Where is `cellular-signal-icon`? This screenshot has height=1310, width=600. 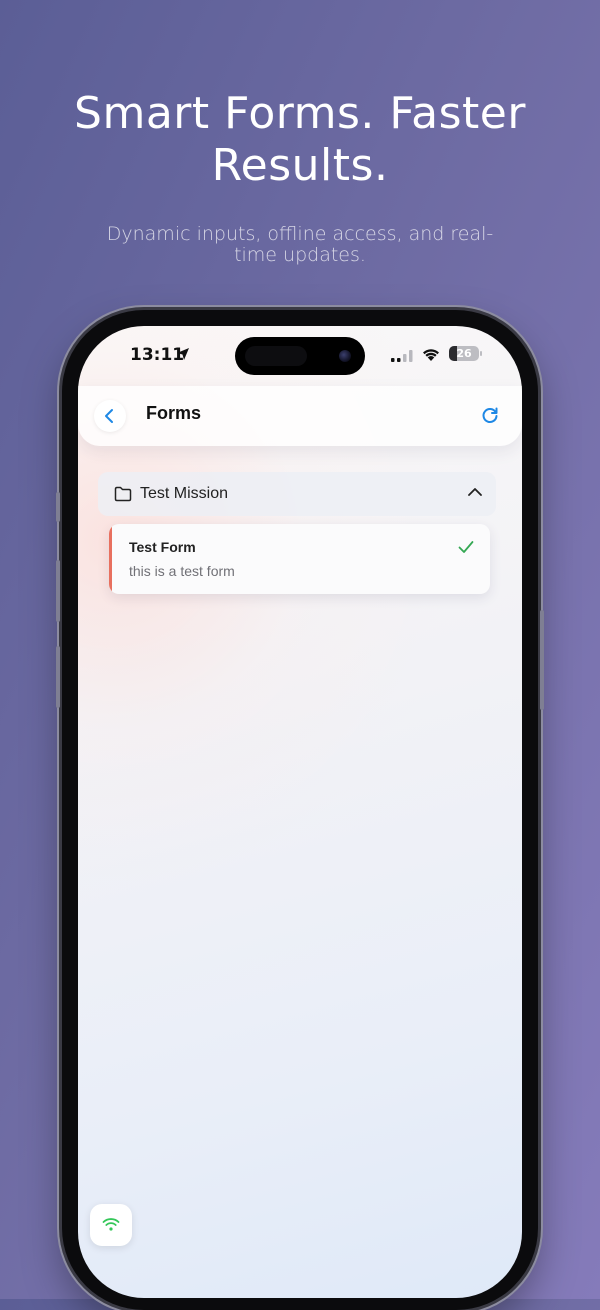 cellular-signal-icon is located at coordinates (402, 356).